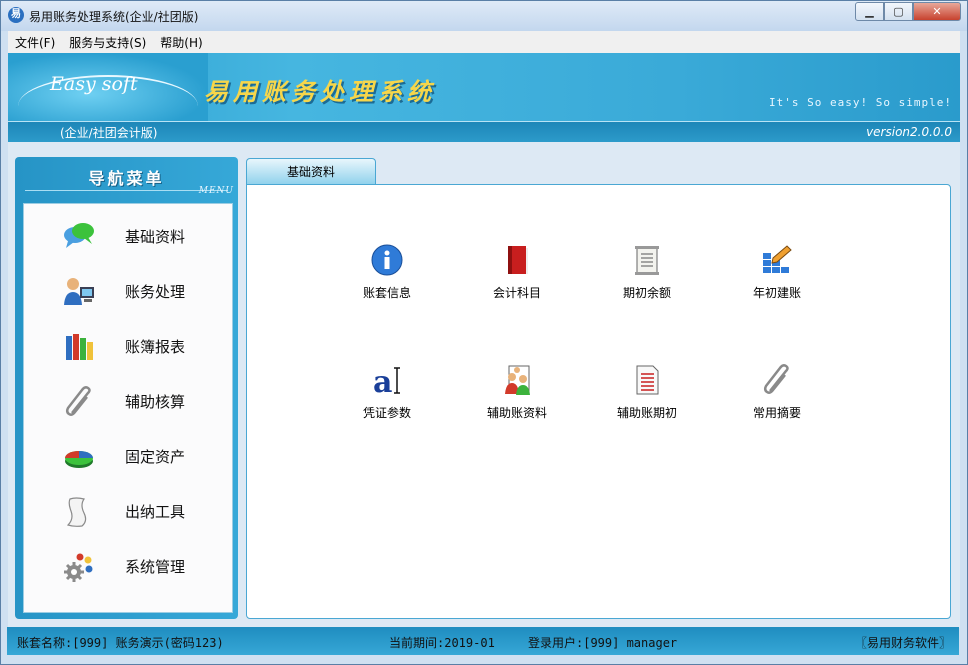 This screenshot has width=968, height=665. What do you see at coordinates (155, 512) in the screenshot?
I see `nav-item-label: 出纳工具` at bounding box center [155, 512].